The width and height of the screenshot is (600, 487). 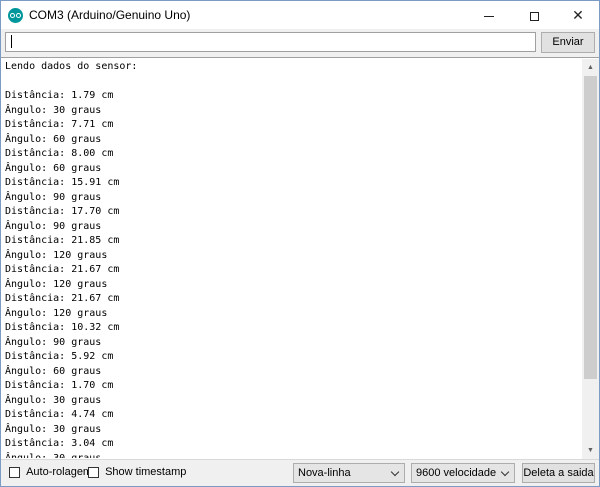 What do you see at coordinates (62, 240) in the screenshot?
I see `output-line: Distância: 21.85 cm` at bounding box center [62, 240].